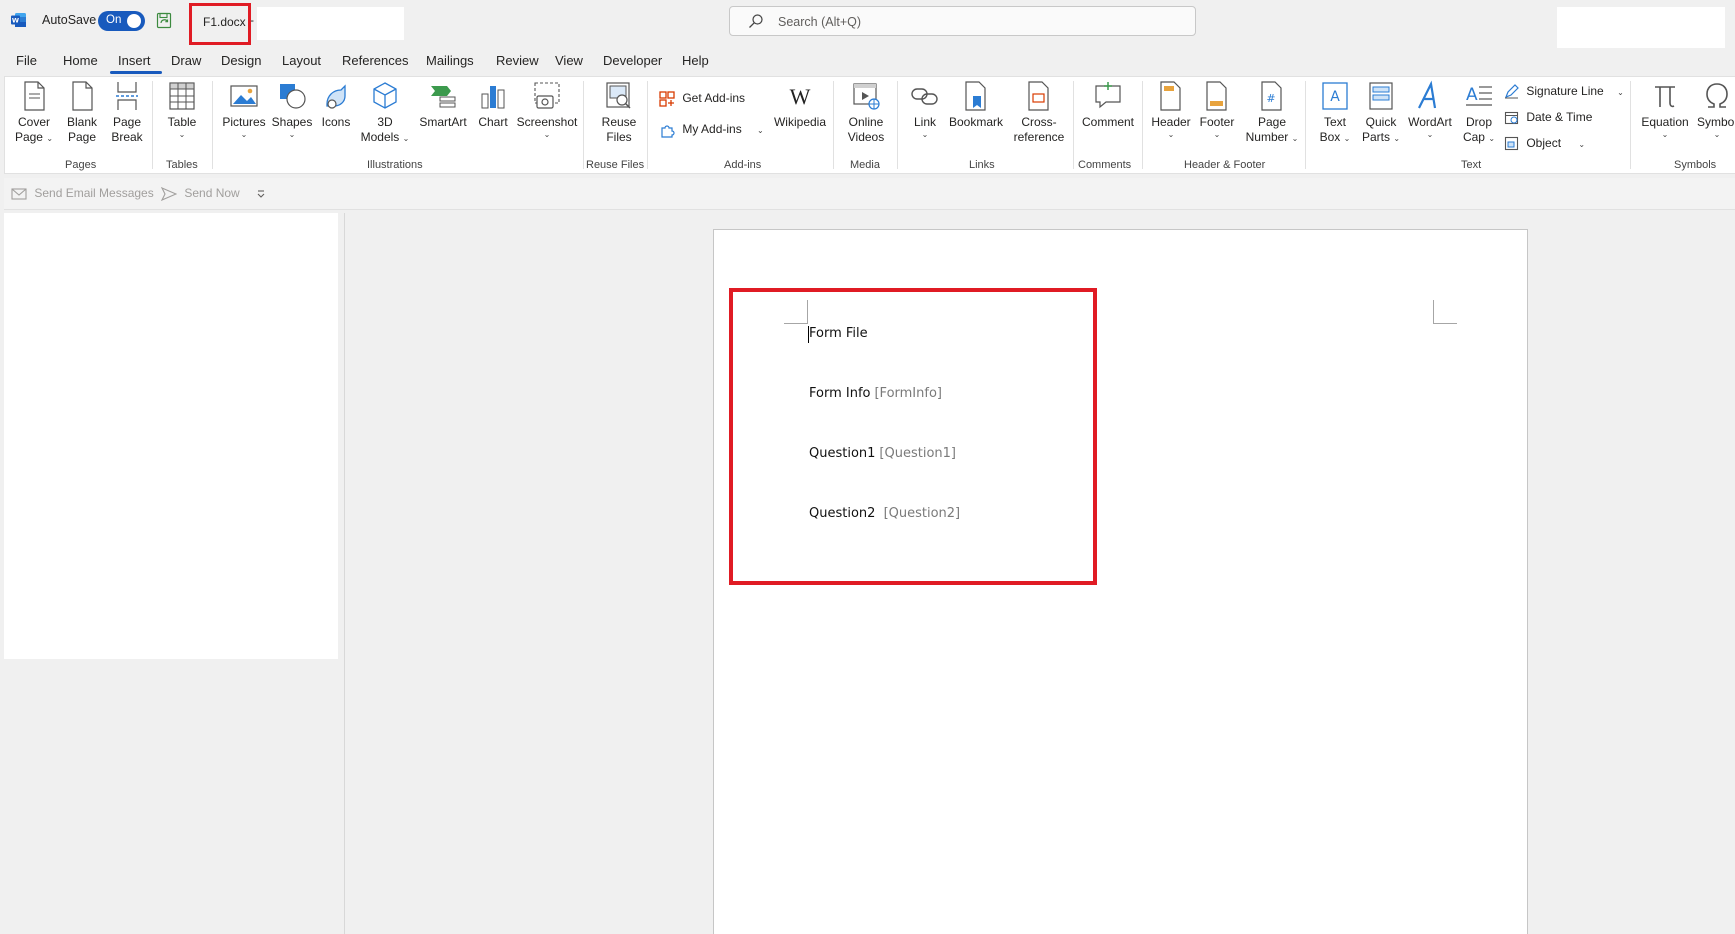  I want to click on cover-page-icon, so click(34, 96).